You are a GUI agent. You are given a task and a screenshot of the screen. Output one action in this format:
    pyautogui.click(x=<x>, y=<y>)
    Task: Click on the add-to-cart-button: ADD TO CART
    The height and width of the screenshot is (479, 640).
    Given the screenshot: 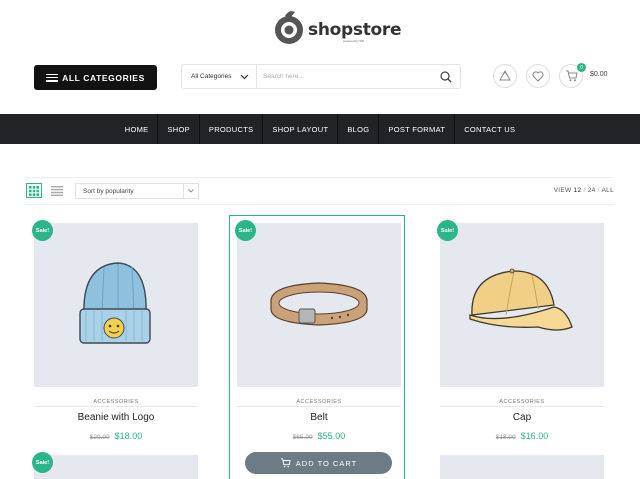 What is the action you would take?
    pyautogui.click(x=318, y=463)
    